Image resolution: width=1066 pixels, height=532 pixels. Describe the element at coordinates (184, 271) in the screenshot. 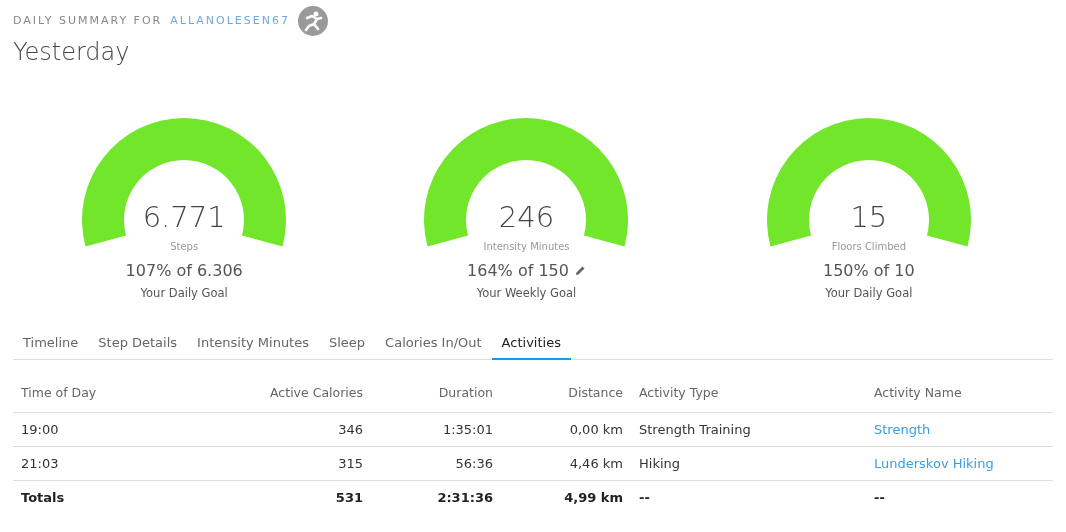

I see `goal-progress: 107% of 6.306` at that location.